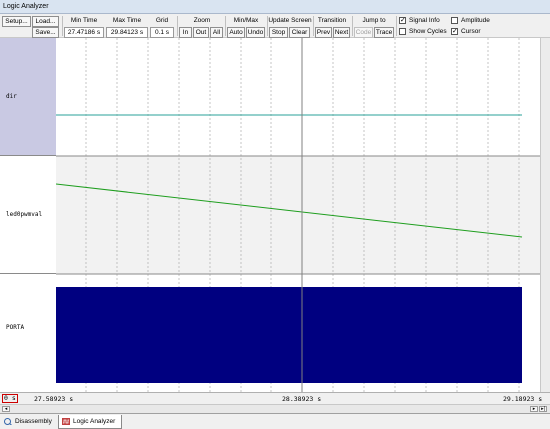 The height and width of the screenshot is (429, 550). Describe the element at coordinates (323, 32) in the screenshot. I see `transition-prev-button: Prev` at that location.